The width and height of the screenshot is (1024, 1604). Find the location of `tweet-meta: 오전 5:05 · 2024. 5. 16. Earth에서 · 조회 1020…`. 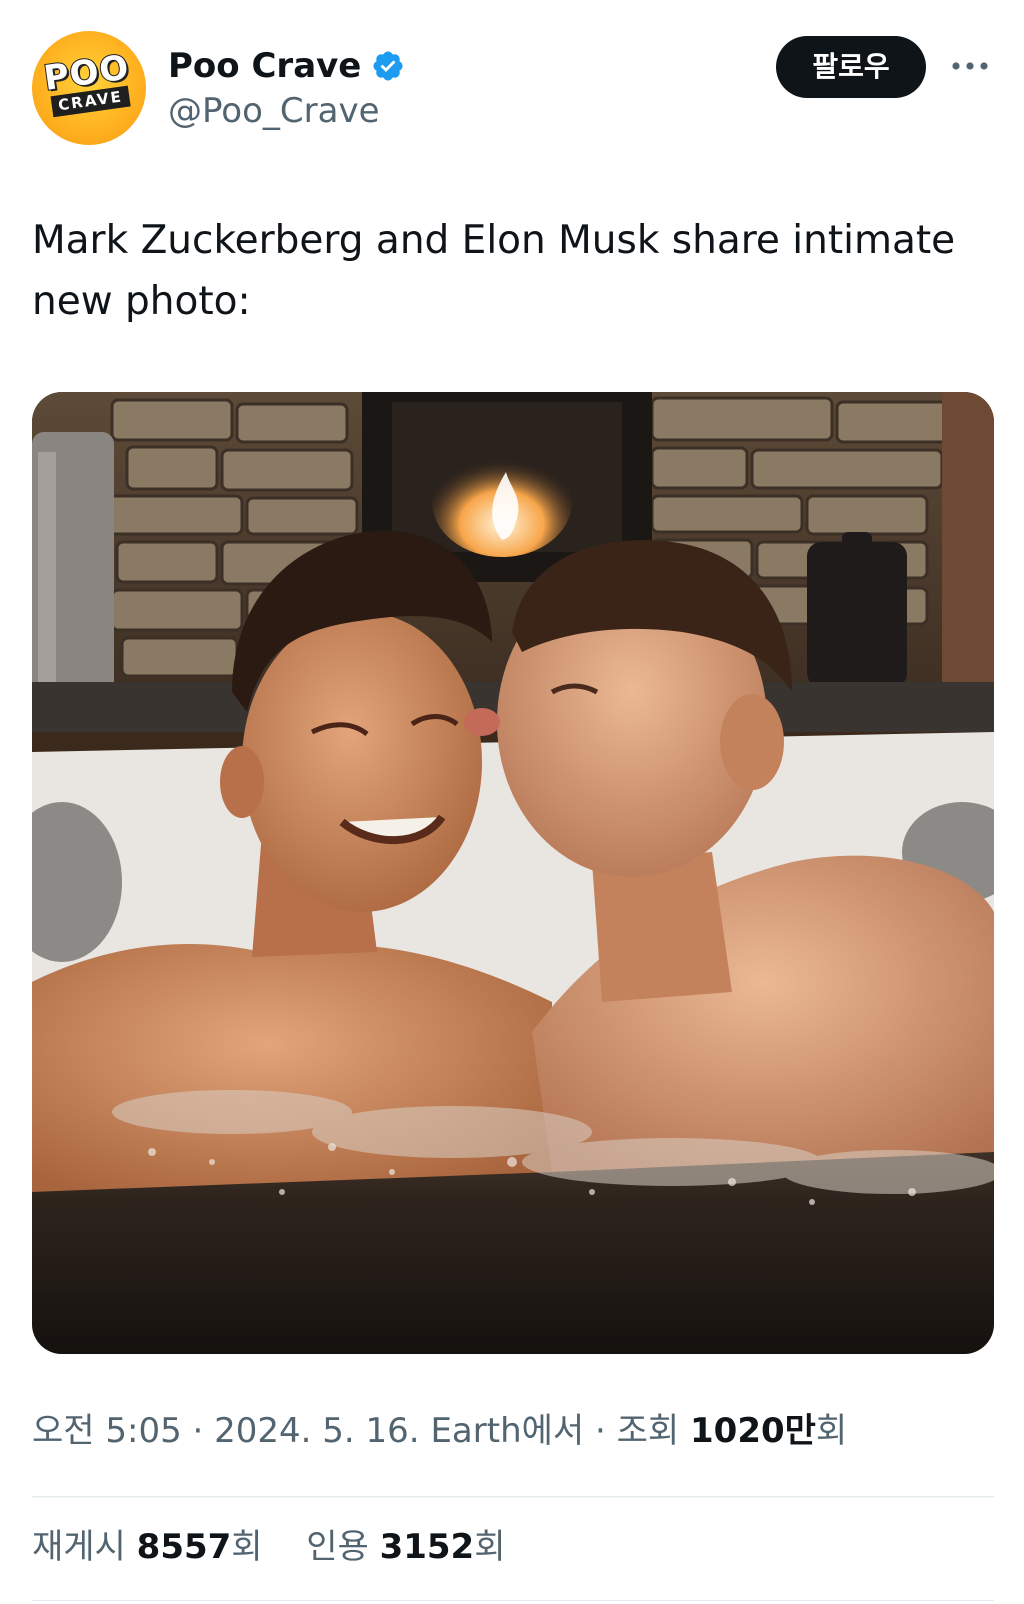

tweet-meta: 오전 5:05 · 2024. 5. 16. Earth에서 · 조회 1020… is located at coordinates (439, 1431).